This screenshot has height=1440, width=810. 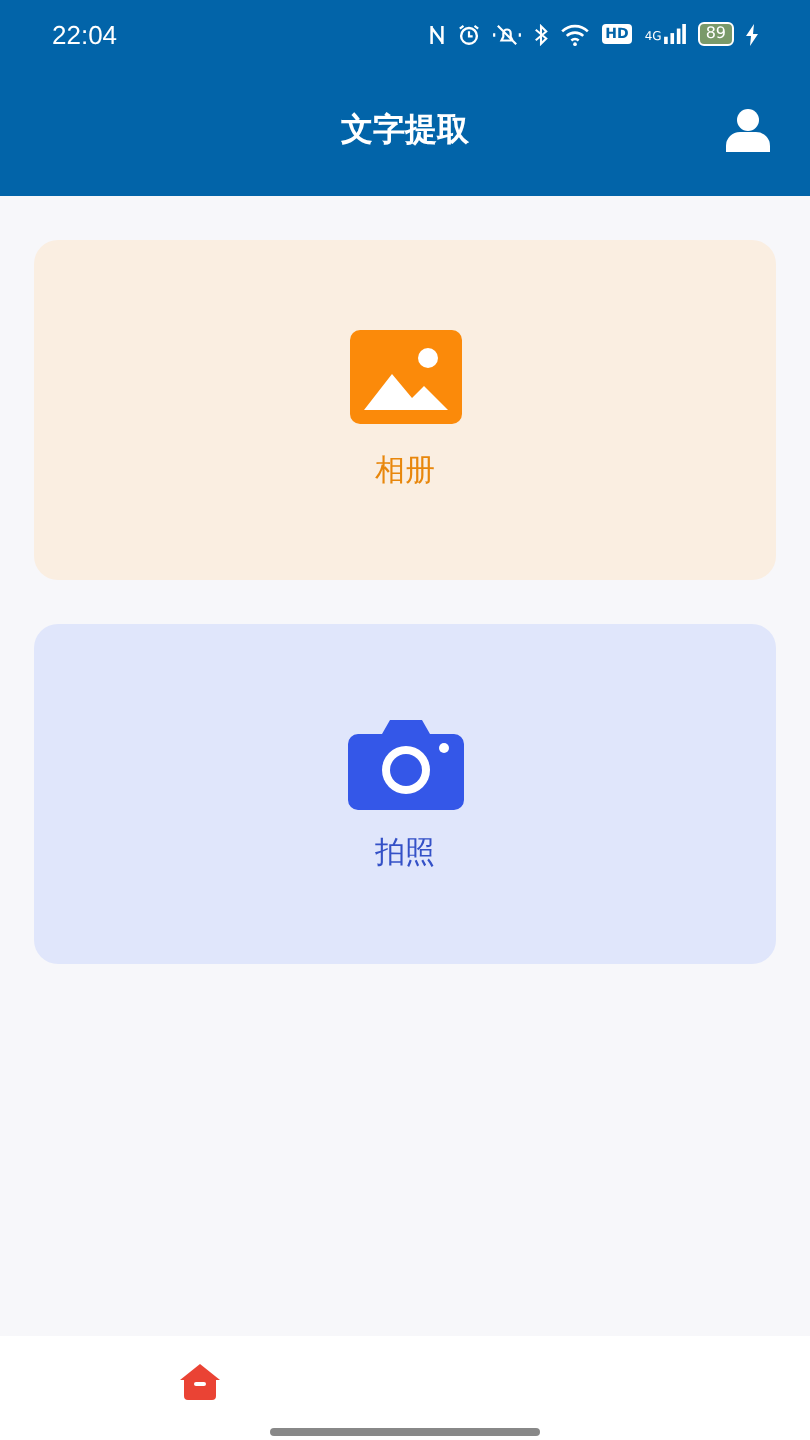 I want to click on page-title: 文字提取, so click(x=405, y=130).